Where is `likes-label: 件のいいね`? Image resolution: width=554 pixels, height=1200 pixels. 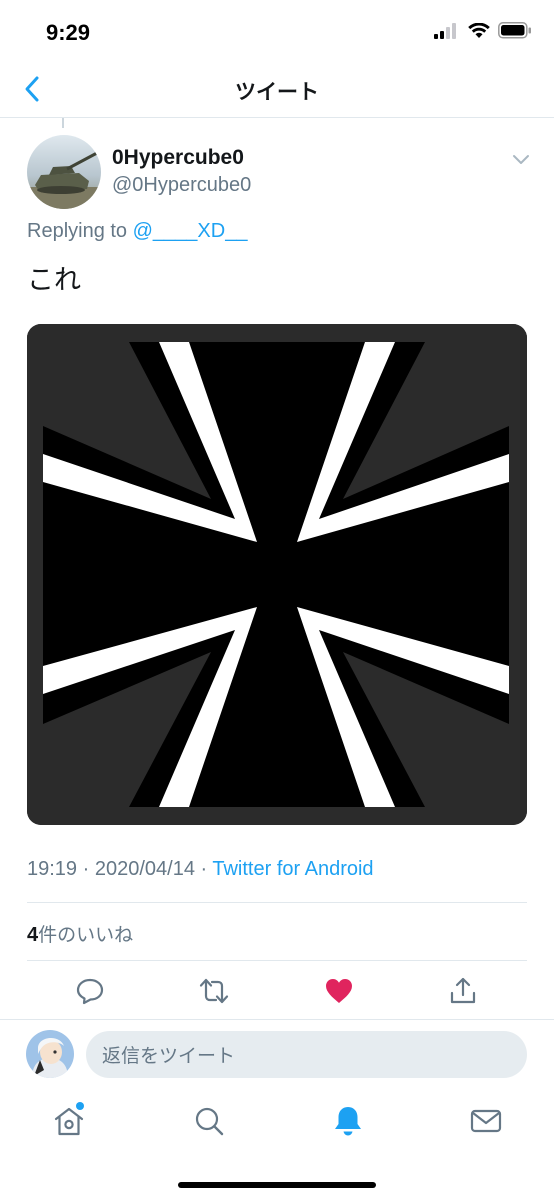 likes-label: 件のいいね is located at coordinates (86, 935).